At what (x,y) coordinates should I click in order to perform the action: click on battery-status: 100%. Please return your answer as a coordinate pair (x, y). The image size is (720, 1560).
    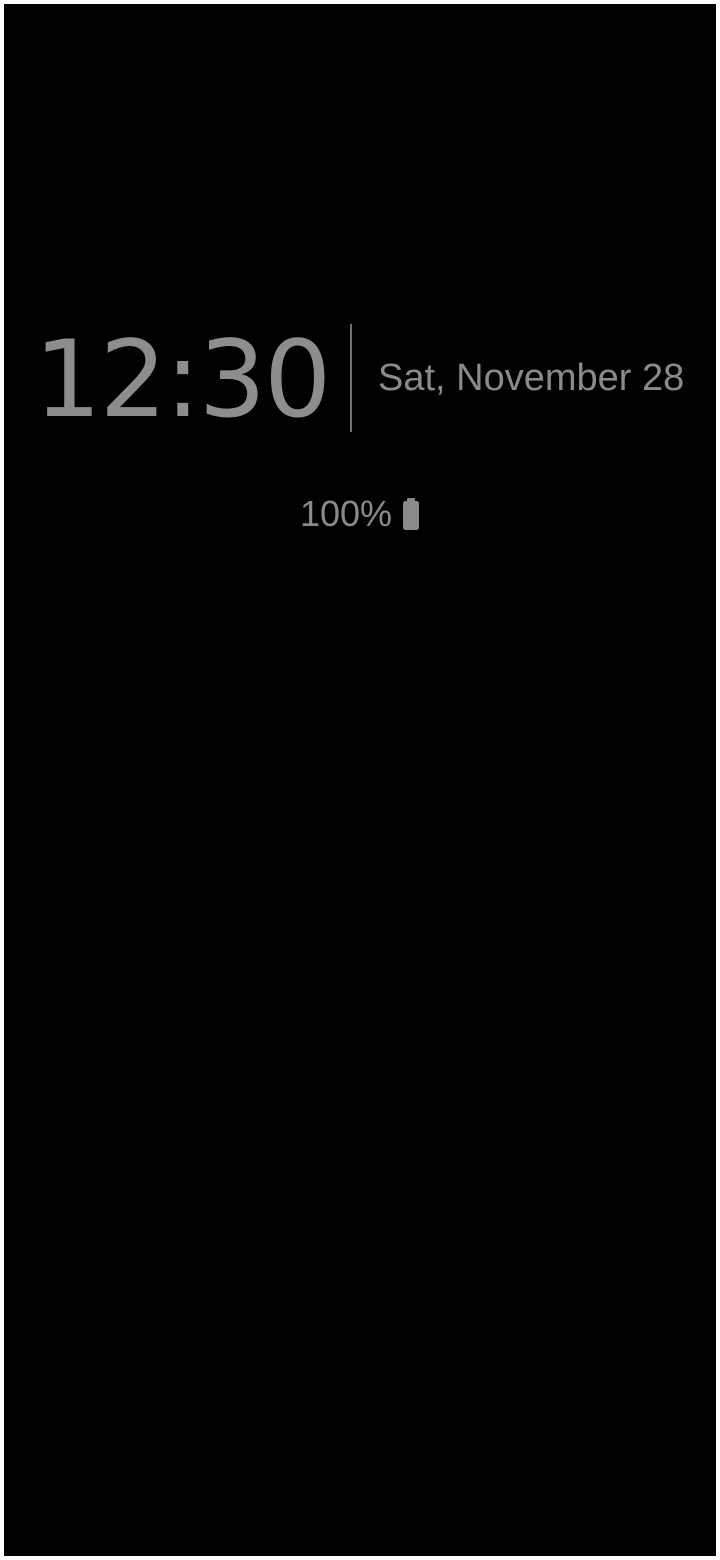
    Looking at the image, I should click on (360, 514).